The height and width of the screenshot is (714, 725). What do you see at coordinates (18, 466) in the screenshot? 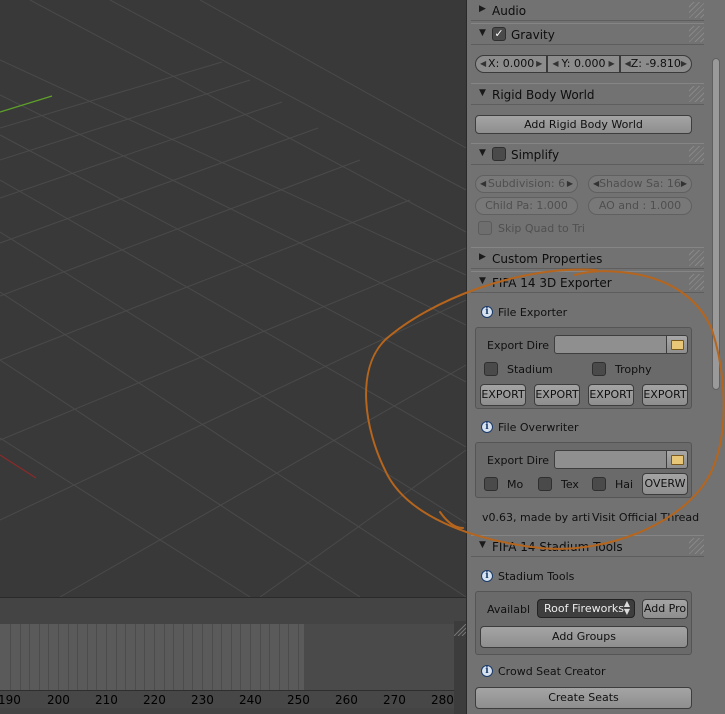
I see `x-axis-line` at bounding box center [18, 466].